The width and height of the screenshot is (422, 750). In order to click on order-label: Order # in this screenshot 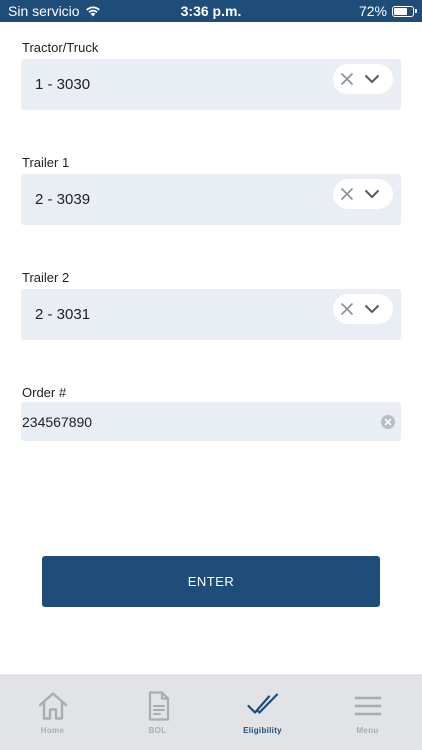, I will do `click(44, 392)`.